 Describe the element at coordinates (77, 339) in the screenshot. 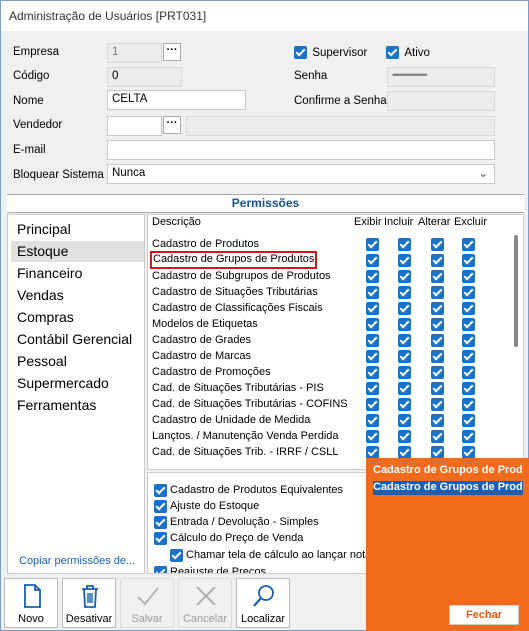

I see `category-contabil-gerencial: Contábil Gerencial` at that location.